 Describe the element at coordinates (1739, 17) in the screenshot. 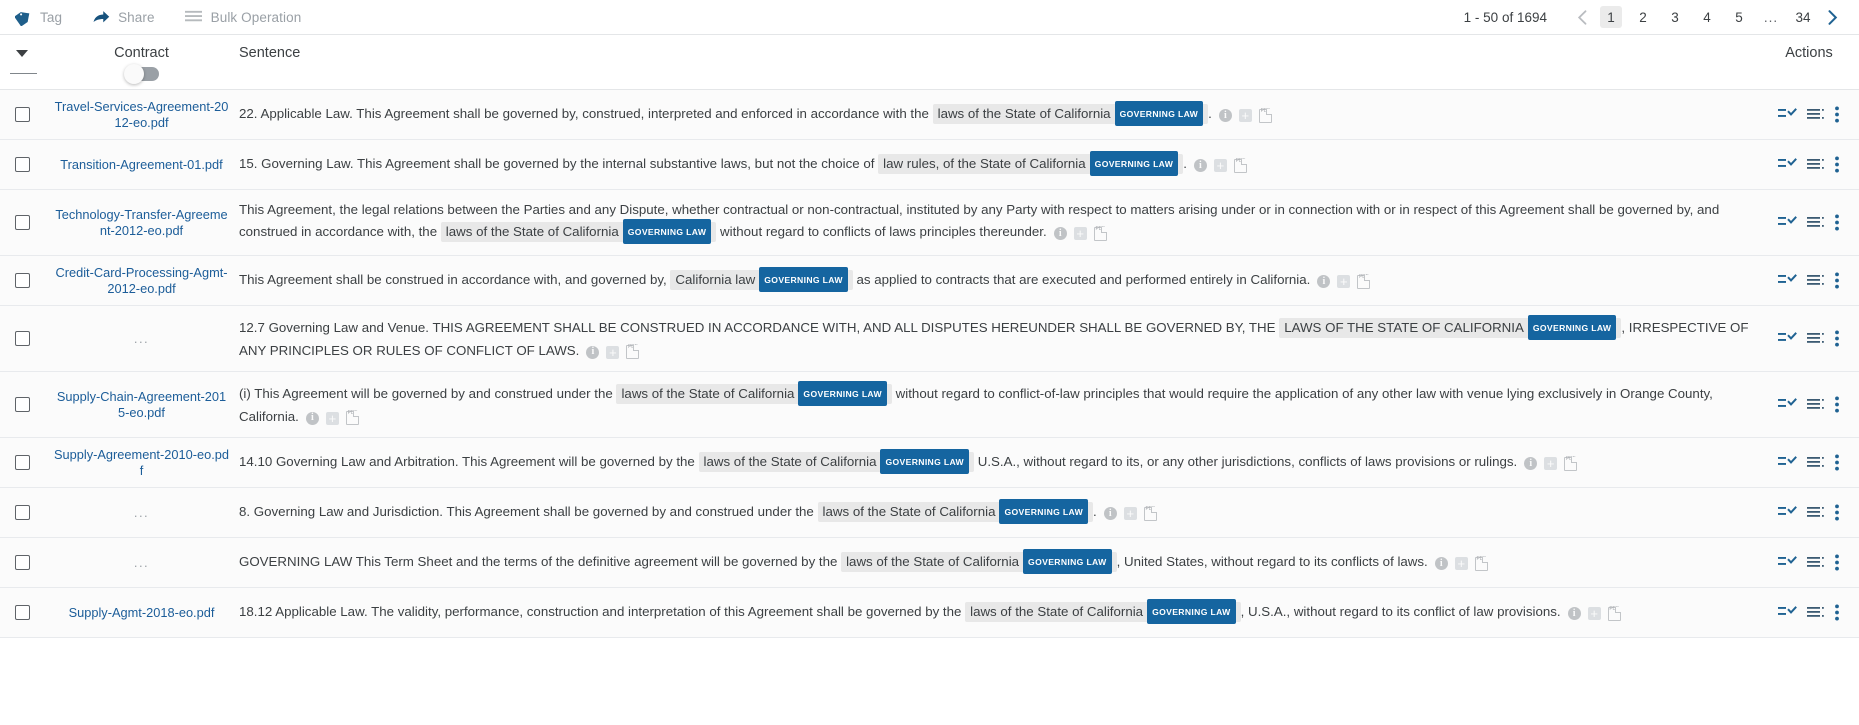

I see `pagination-page-5: 5` at that location.